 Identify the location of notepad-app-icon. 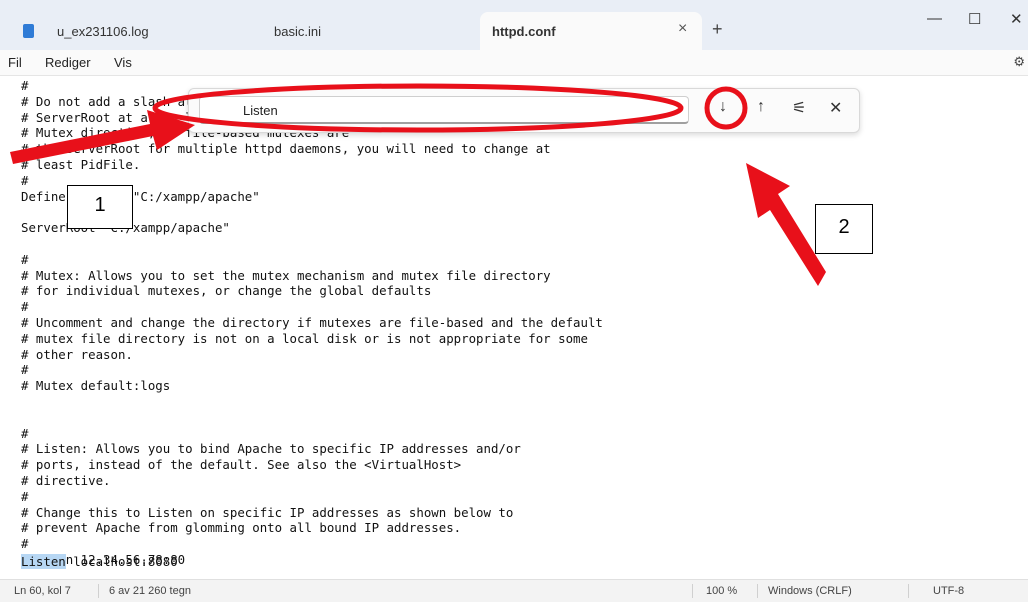
(28, 31).